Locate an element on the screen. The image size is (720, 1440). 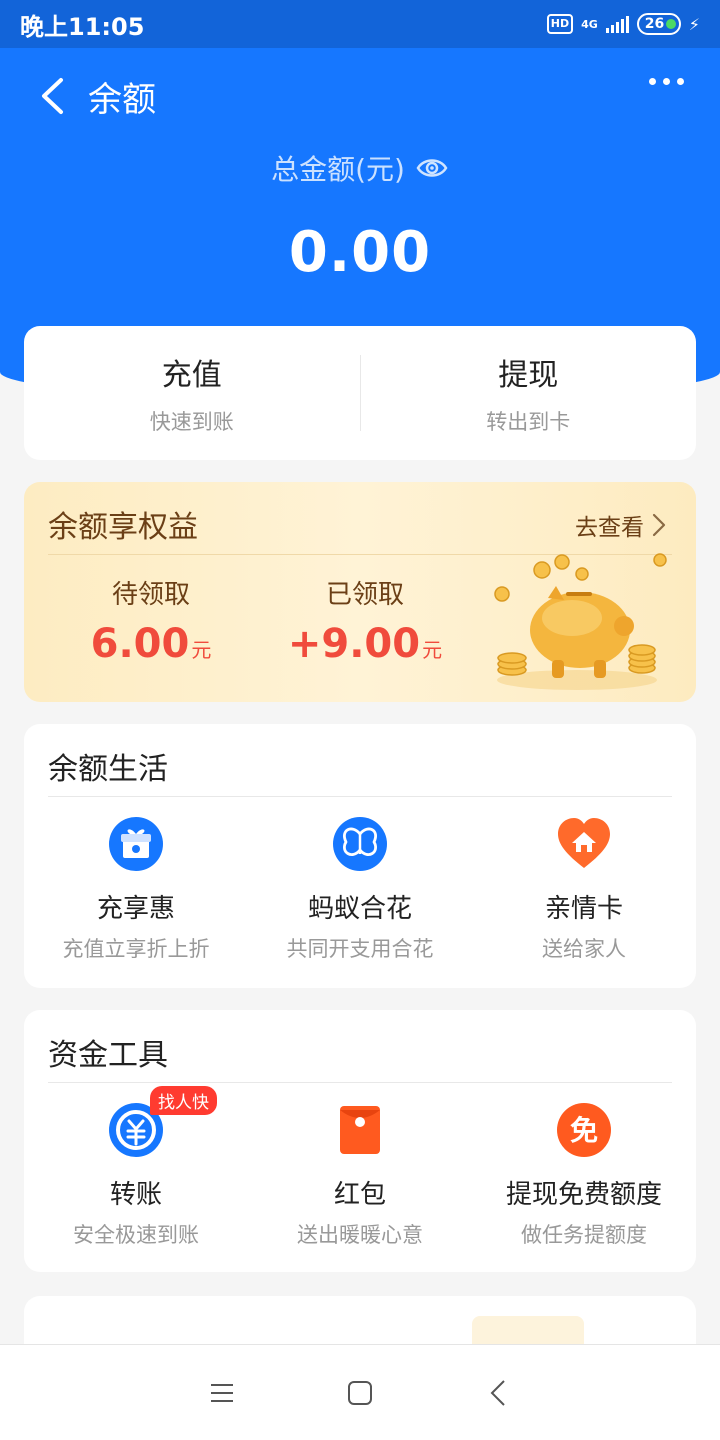
withdraw-button: 提现 转出到卡 is located at coordinates (529, 393).